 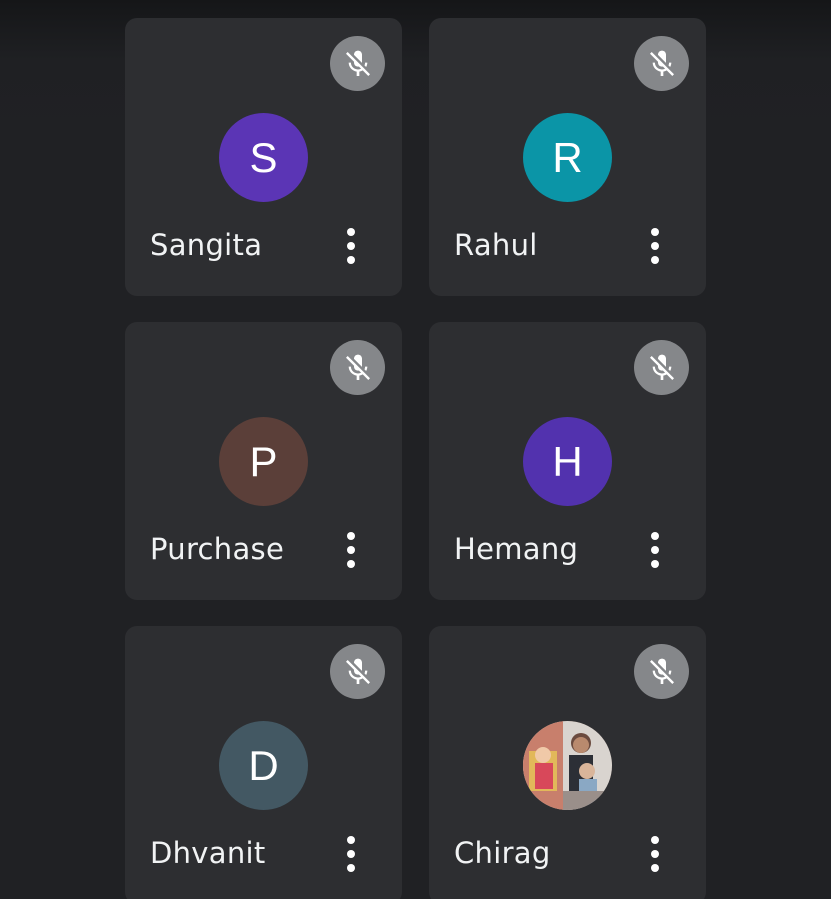 I want to click on participant-tile: D Dhvanit, so click(x=263, y=762).